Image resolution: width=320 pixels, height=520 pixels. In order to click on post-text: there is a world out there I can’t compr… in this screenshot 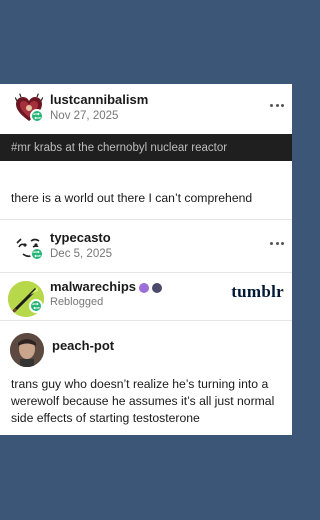, I will do `click(132, 198)`.